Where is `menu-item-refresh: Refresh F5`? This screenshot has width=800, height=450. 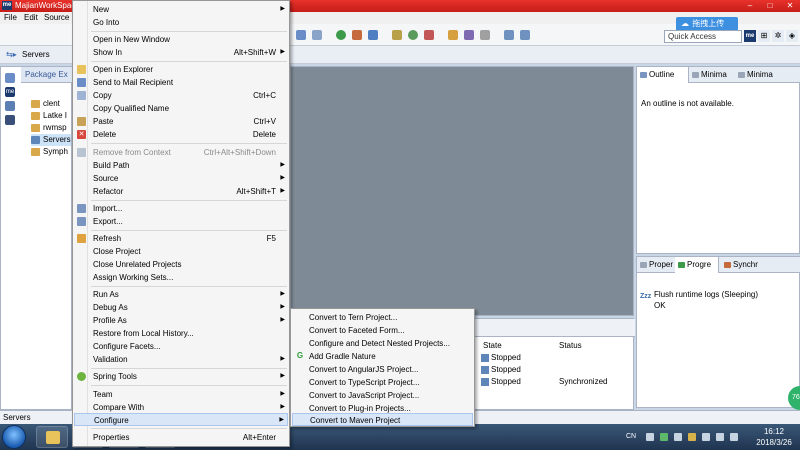 menu-item-refresh: Refresh F5 is located at coordinates (181, 238).